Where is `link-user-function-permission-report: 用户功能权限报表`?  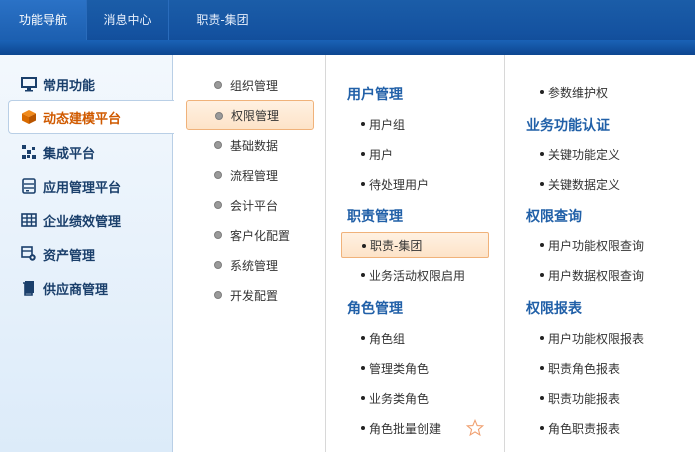
link-user-function-permission-report: 用户功能权限报表 is located at coordinates (600, 338).